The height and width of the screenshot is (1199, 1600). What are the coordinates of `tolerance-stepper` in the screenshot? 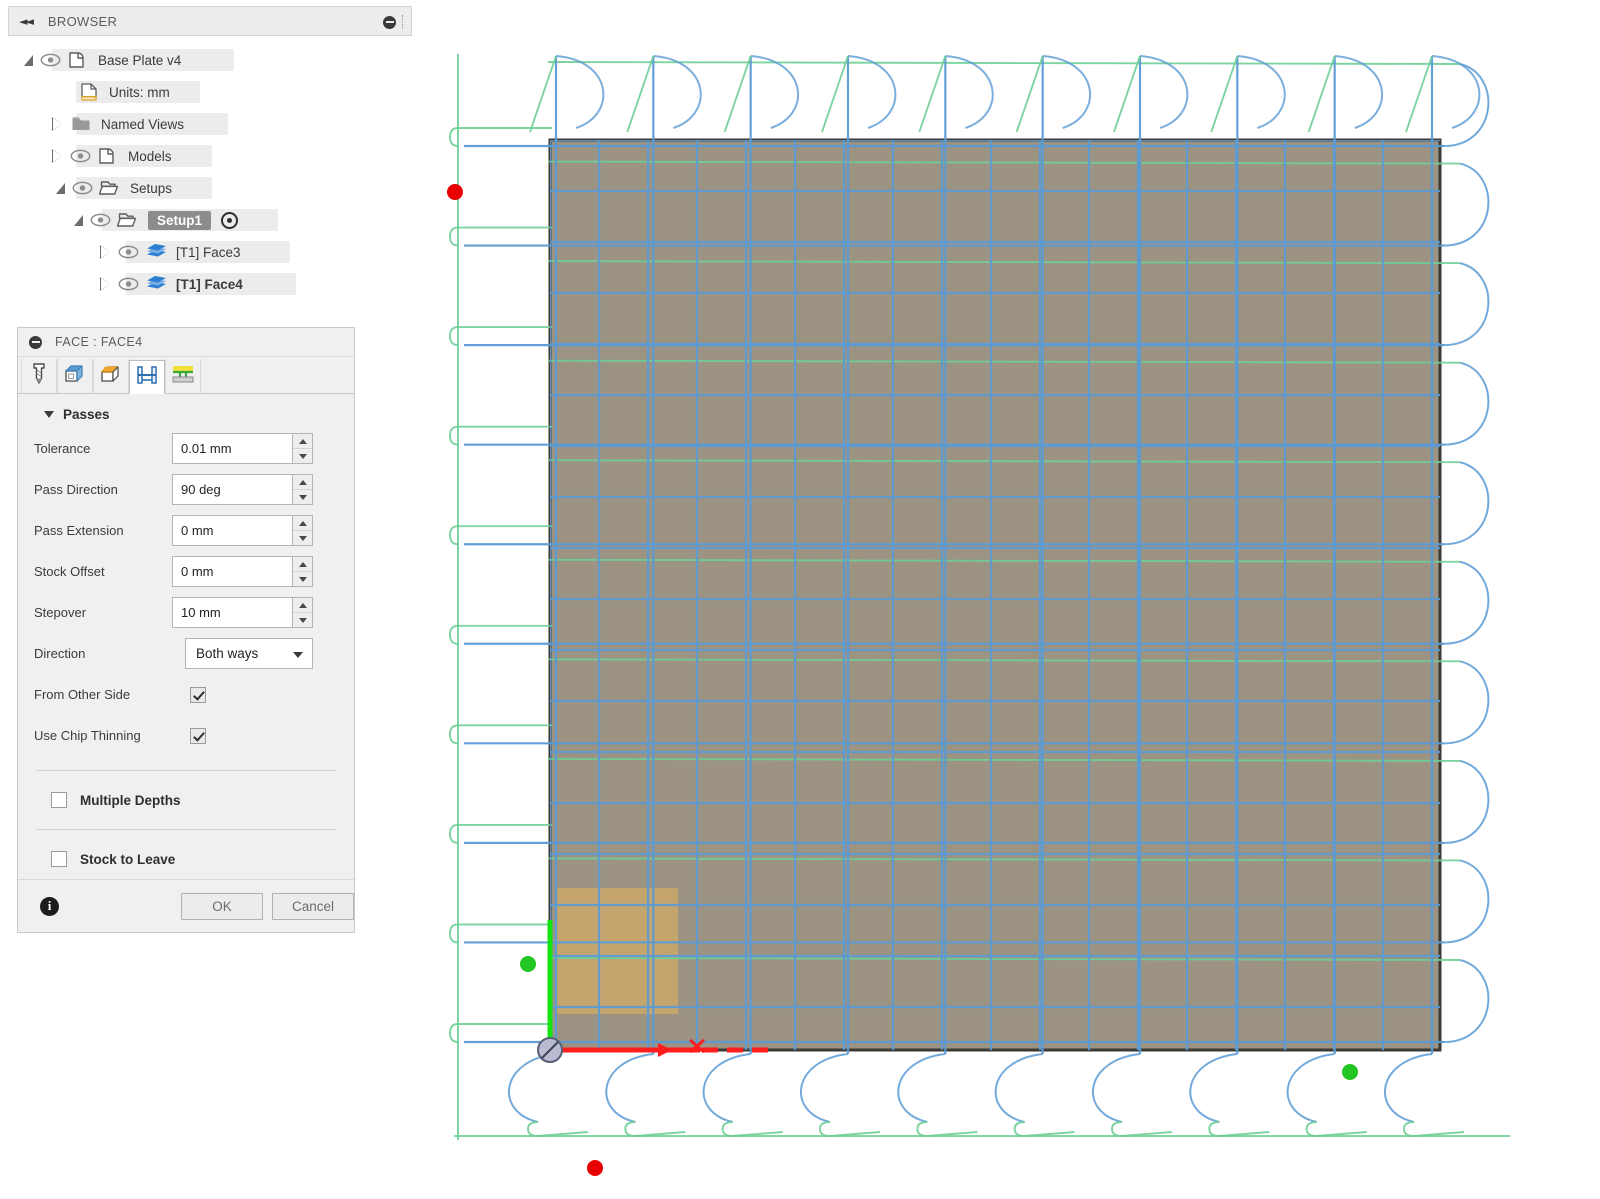 It's located at (302, 448).